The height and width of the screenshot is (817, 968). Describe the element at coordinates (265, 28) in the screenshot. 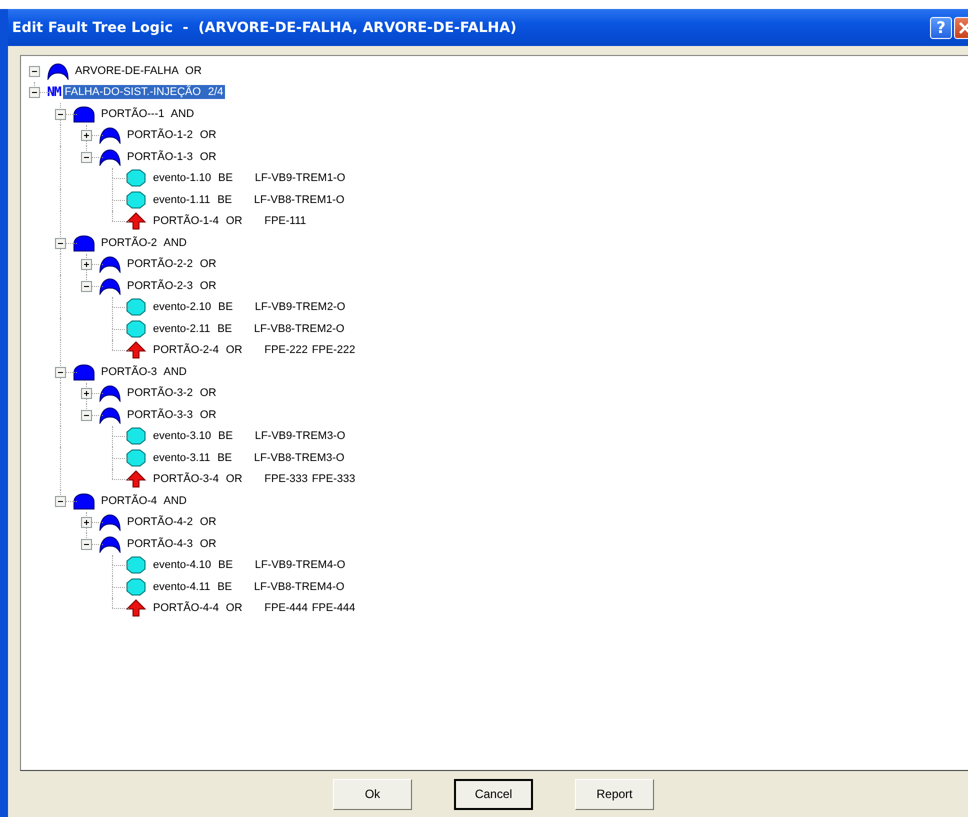

I see `window-title: Edit Fault Tree Logic - (ARVORE-DE-FALHA, ARVORE-DE-FALHA)` at that location.